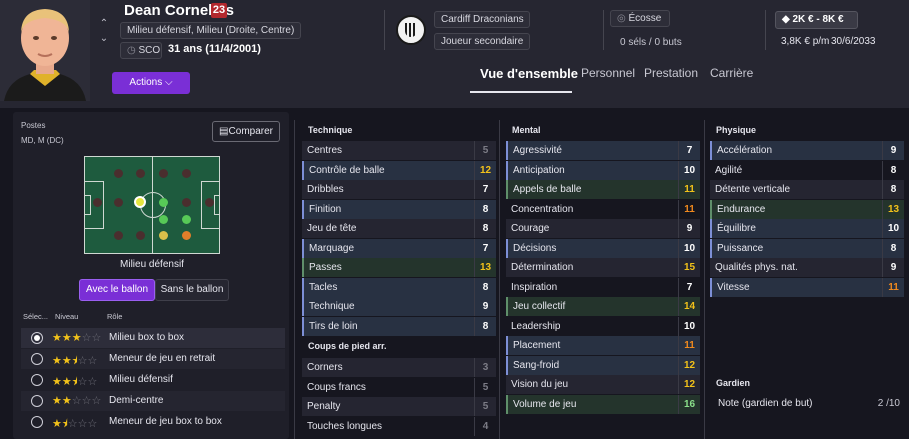 Image resolution: width=909 pixels, height=439 pixels. What do you see at coordinates (689, 404) in the screenshot?
I see `attribute-value: 16` at bounding box center [689, 404].